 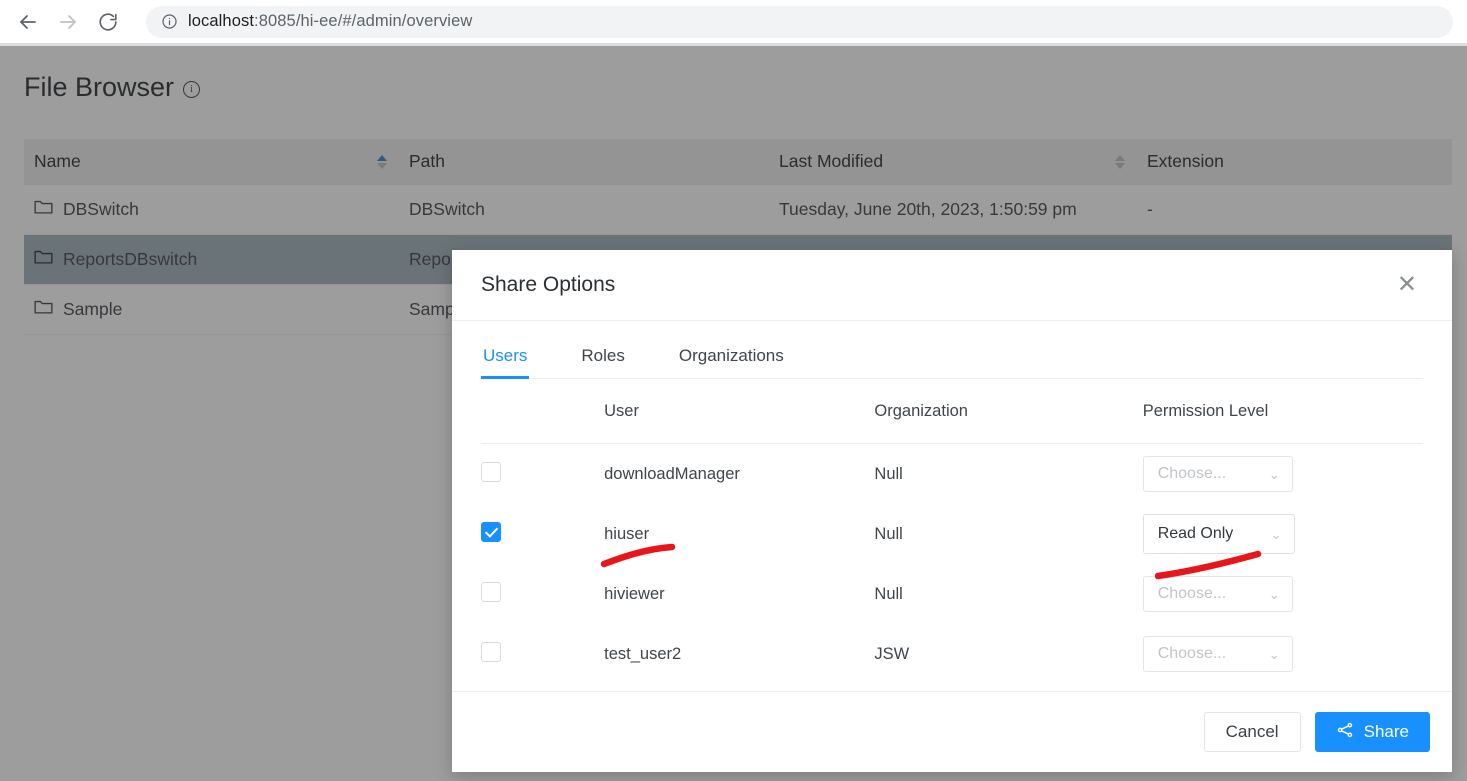 What do you see at coordinates (952, 594) in the screenshot?
I see `share-table-row: hiviewer Null Choose... ⌄` at bounding box center [952, 594].